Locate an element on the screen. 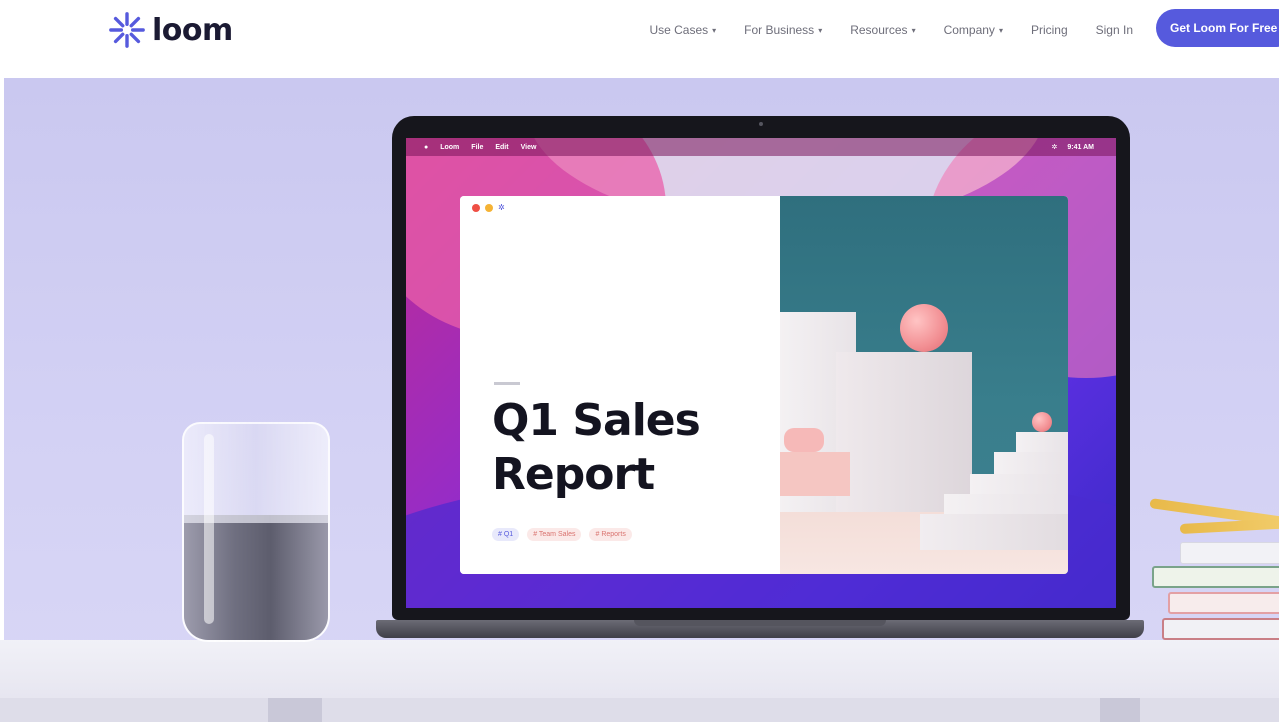 The image size is (1279, 722). menubar-clock: 9:41 AM is located at coordinates (1080, 147).